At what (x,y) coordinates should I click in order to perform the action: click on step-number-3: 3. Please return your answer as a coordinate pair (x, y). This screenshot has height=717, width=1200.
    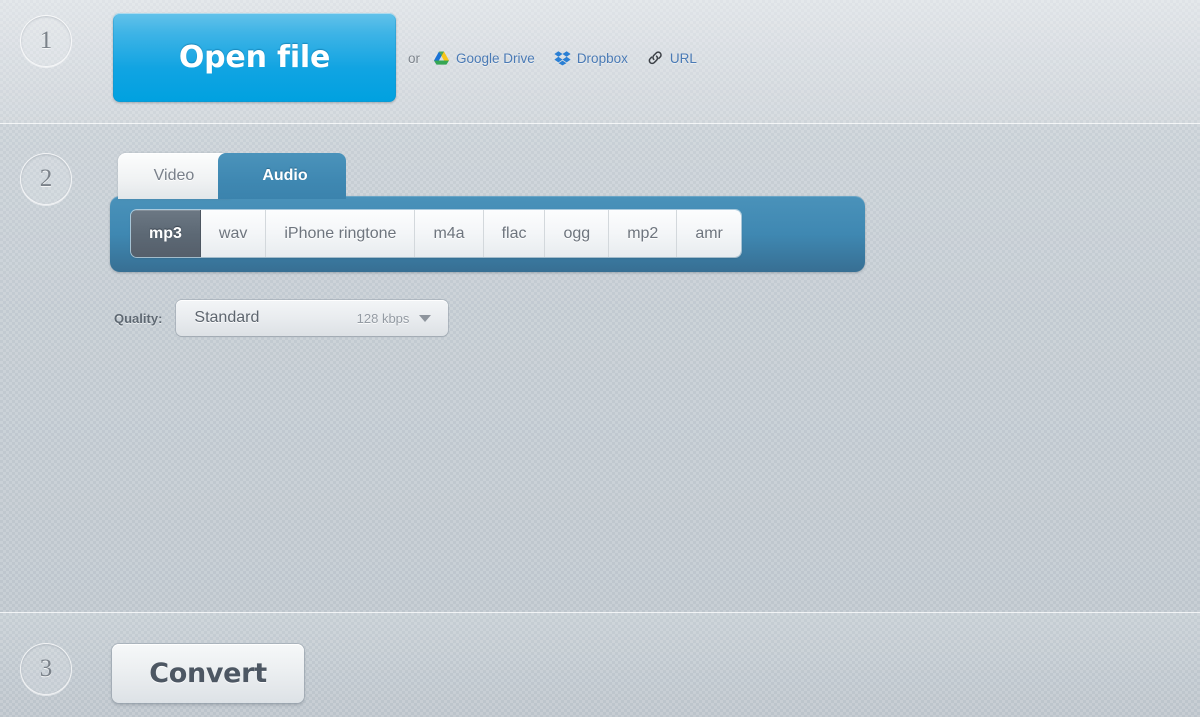
    Looking at the image, I should click on (46, 669).